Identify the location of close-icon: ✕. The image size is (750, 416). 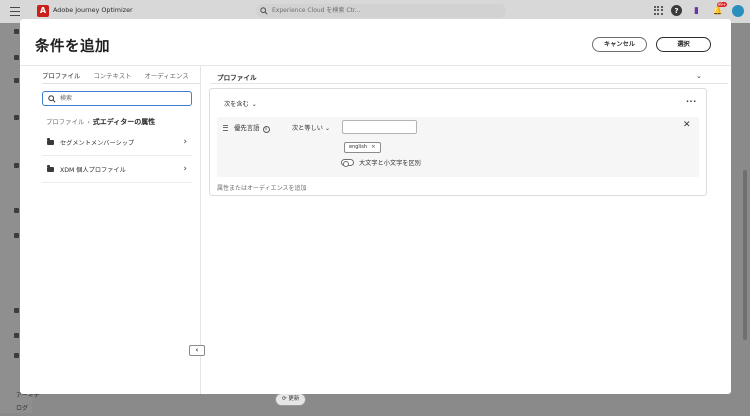
(687, 125).